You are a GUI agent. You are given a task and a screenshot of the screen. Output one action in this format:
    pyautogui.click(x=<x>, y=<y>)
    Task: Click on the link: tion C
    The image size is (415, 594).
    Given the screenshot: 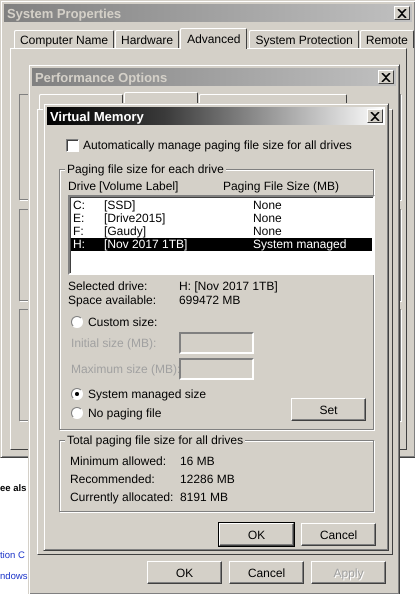 What is the action you would take?
    pyautogui.click(x=12, y=555)
    